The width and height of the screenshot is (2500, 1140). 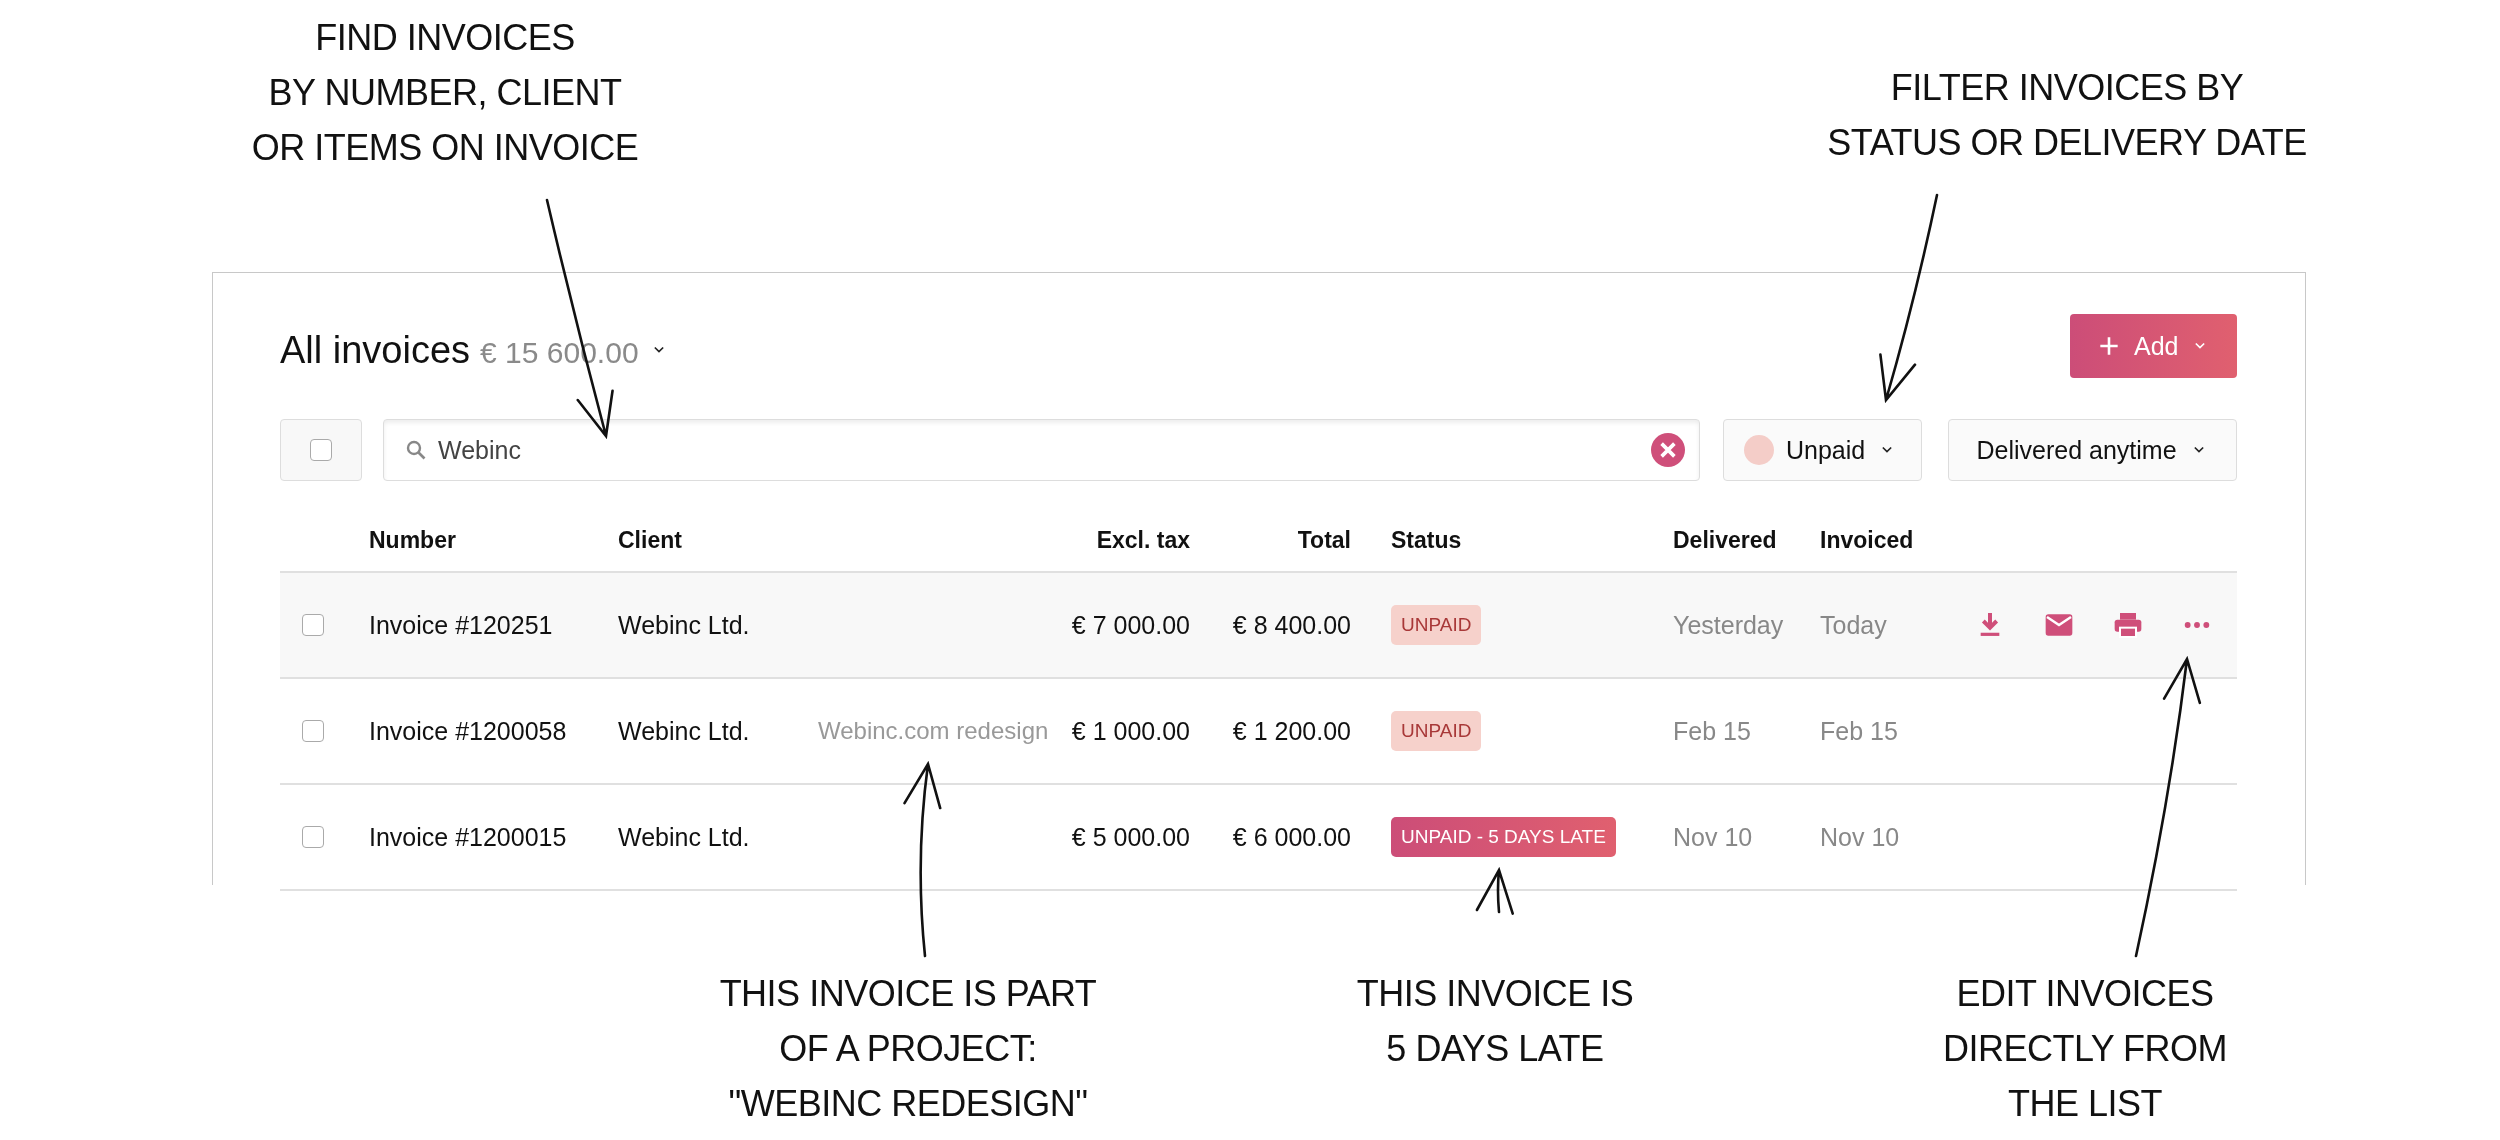 What do you see at coordinates (2153, 346) in the screenshot?
I see `add-button: Add` at bounding box center [2153, 346].